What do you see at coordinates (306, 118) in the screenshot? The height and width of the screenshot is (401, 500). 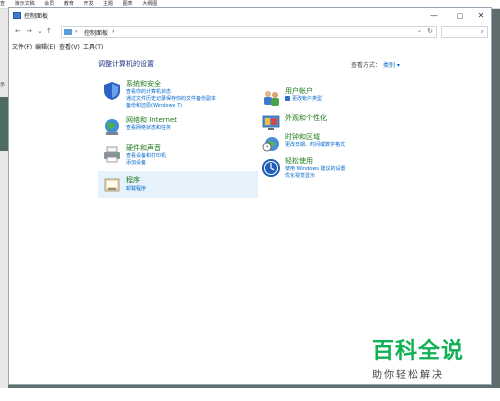 I see `category-title: 外观和个性化` at bounding box center [306, 118].